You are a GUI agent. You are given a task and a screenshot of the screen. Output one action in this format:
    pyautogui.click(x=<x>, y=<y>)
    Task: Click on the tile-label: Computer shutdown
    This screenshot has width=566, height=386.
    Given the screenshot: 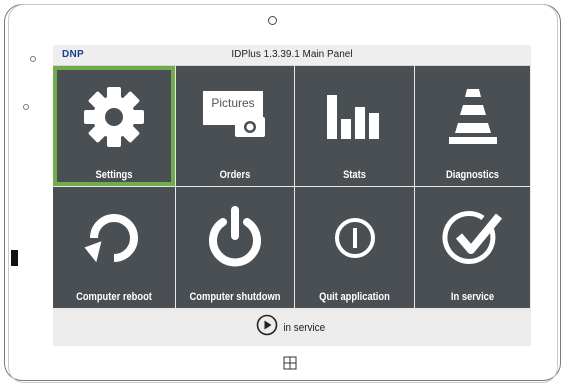 What is the action you would take?
    pyautogui.click(x=235, y=297)
    